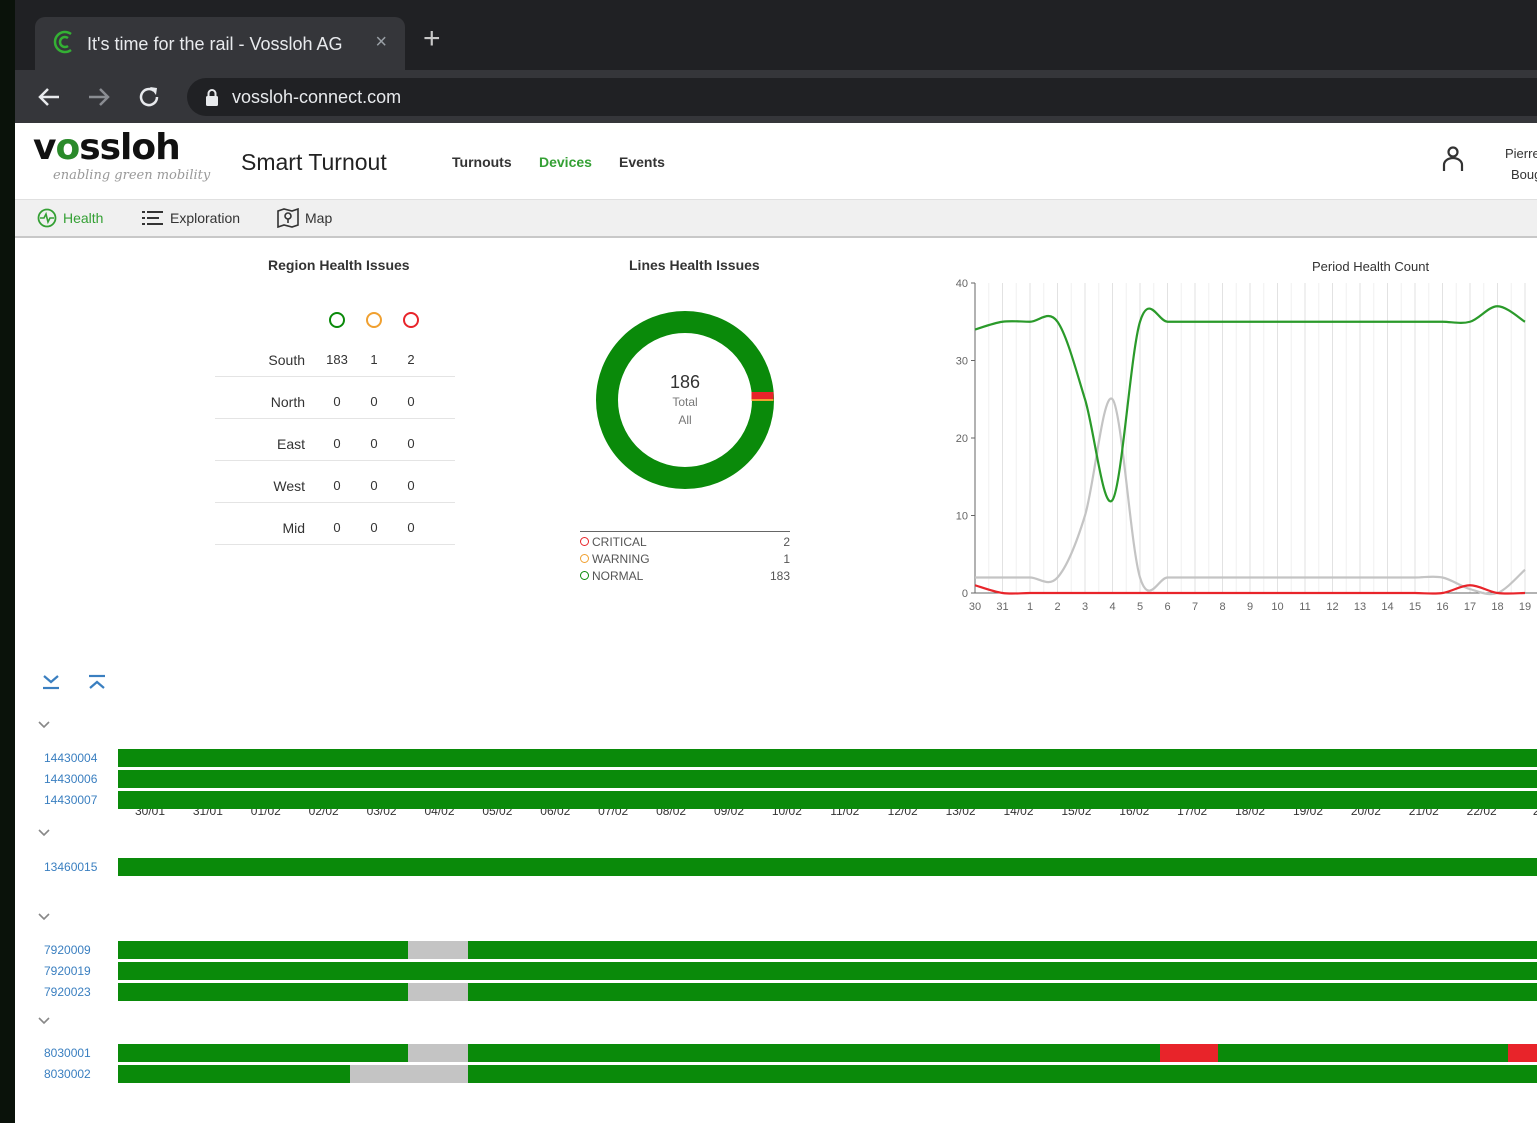 The image size is (1537, 1123). What do you see at coordinates (70, 779) in the screenshot?
I see `device-id-link: 14430006` at bounding box center [70, 779].